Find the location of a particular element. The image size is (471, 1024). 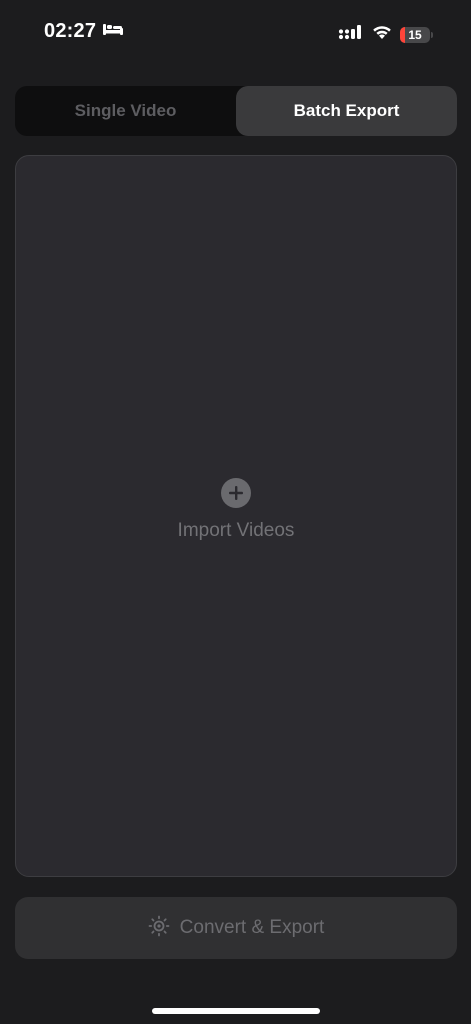

single-video-tab: Single Video is located at coordinates (125, 111).